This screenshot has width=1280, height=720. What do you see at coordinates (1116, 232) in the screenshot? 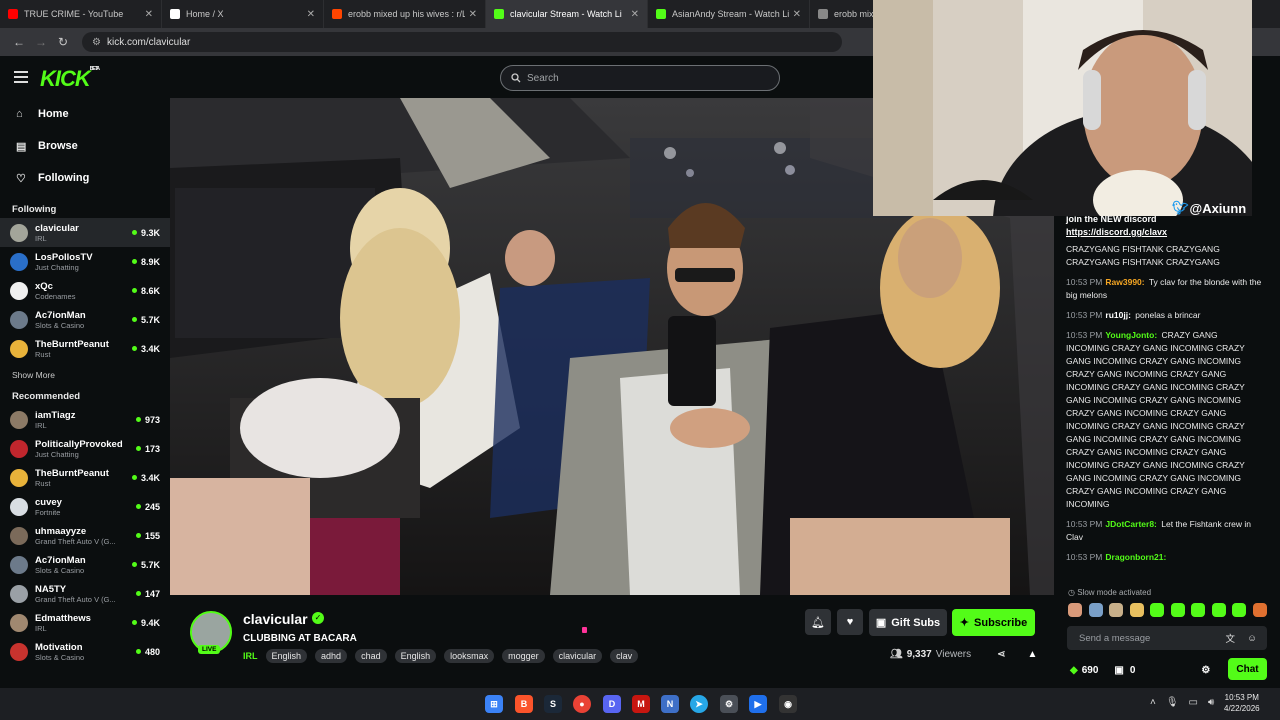
I see `discord-link: https://discord.gg/clavx` at bounding box center [1116, 232].